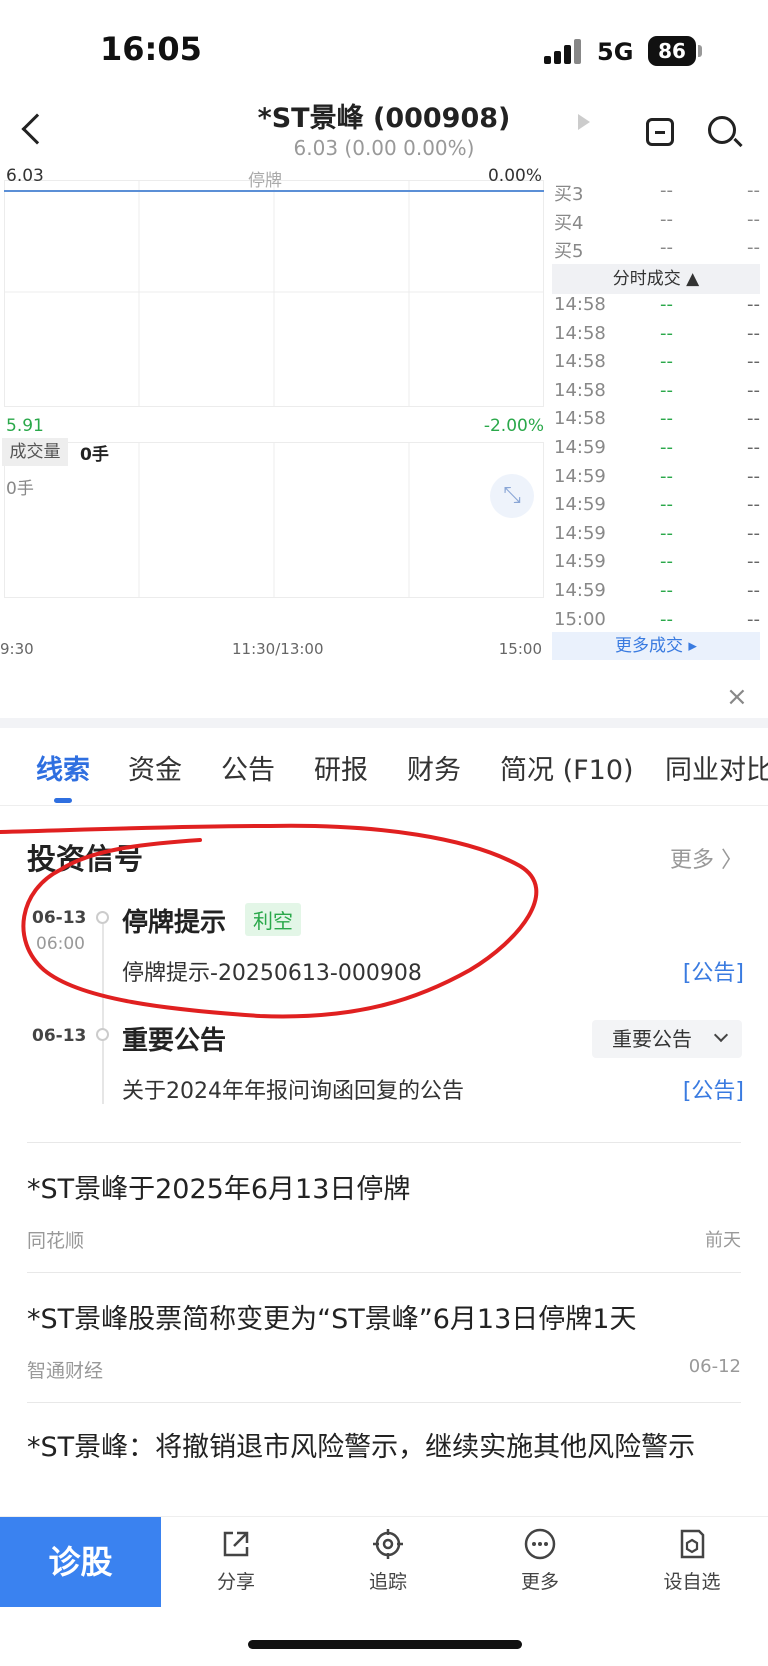 The image size is (768, 1666). Describe the element at coordinates (273, 919) in the screenshot. I see `bearish-tag: 利空` at that location.